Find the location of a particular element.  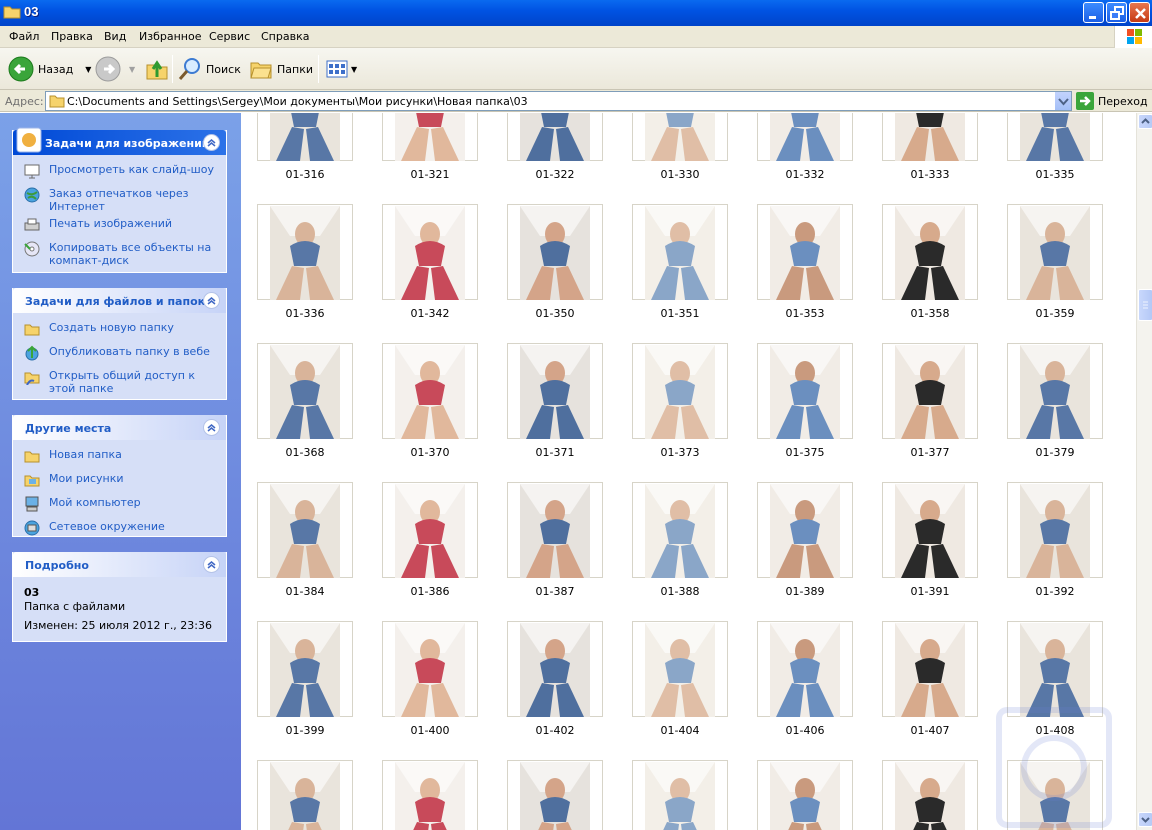

menu-file: Файл is located at coordinates (24, 36).